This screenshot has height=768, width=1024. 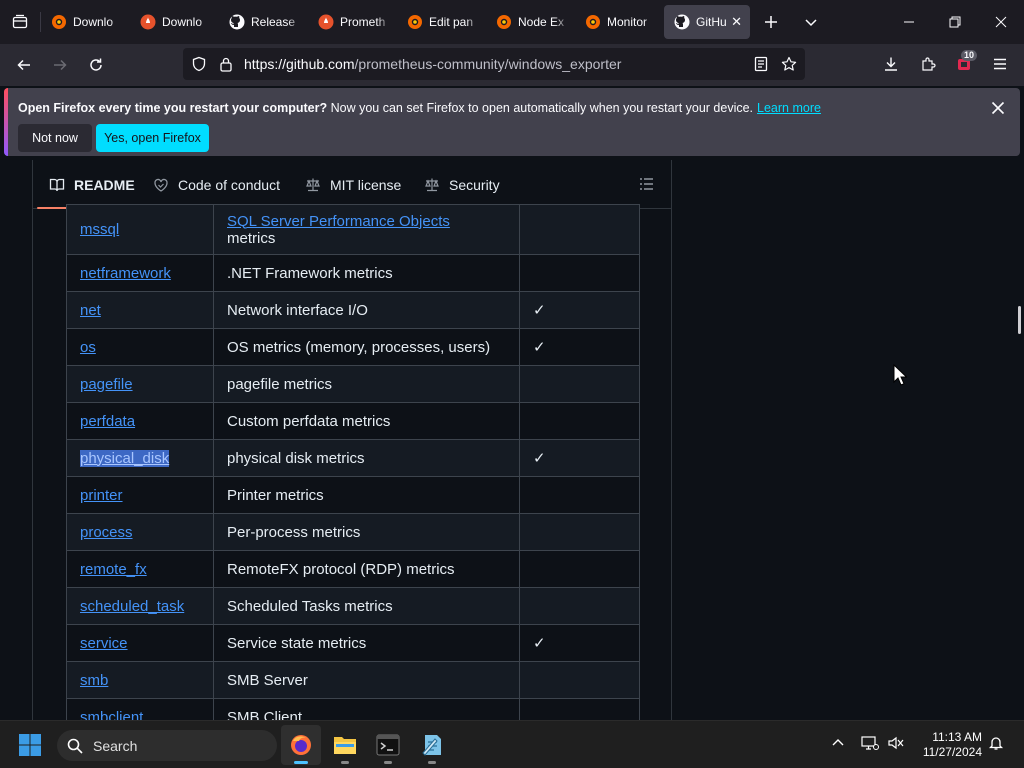 What do you see at coordinates (789, 64) in the screenshot?
I see `bookmark-star-icon` at bounding box center [789, 64].